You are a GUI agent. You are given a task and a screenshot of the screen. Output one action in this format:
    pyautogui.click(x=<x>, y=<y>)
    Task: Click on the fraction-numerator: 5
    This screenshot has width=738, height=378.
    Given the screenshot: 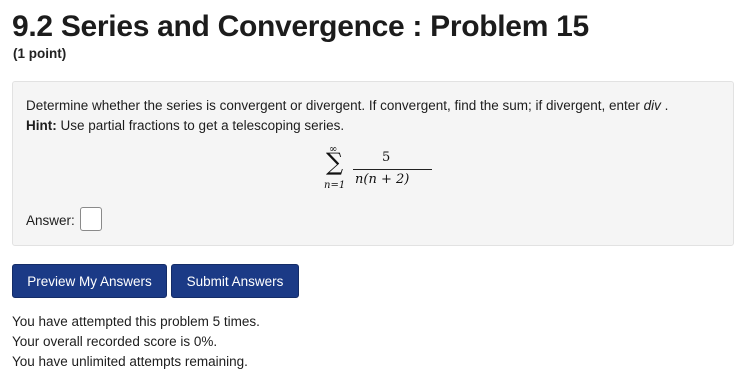 What is the action you would take?
    pyautogui.click(x=386, y=157)
    